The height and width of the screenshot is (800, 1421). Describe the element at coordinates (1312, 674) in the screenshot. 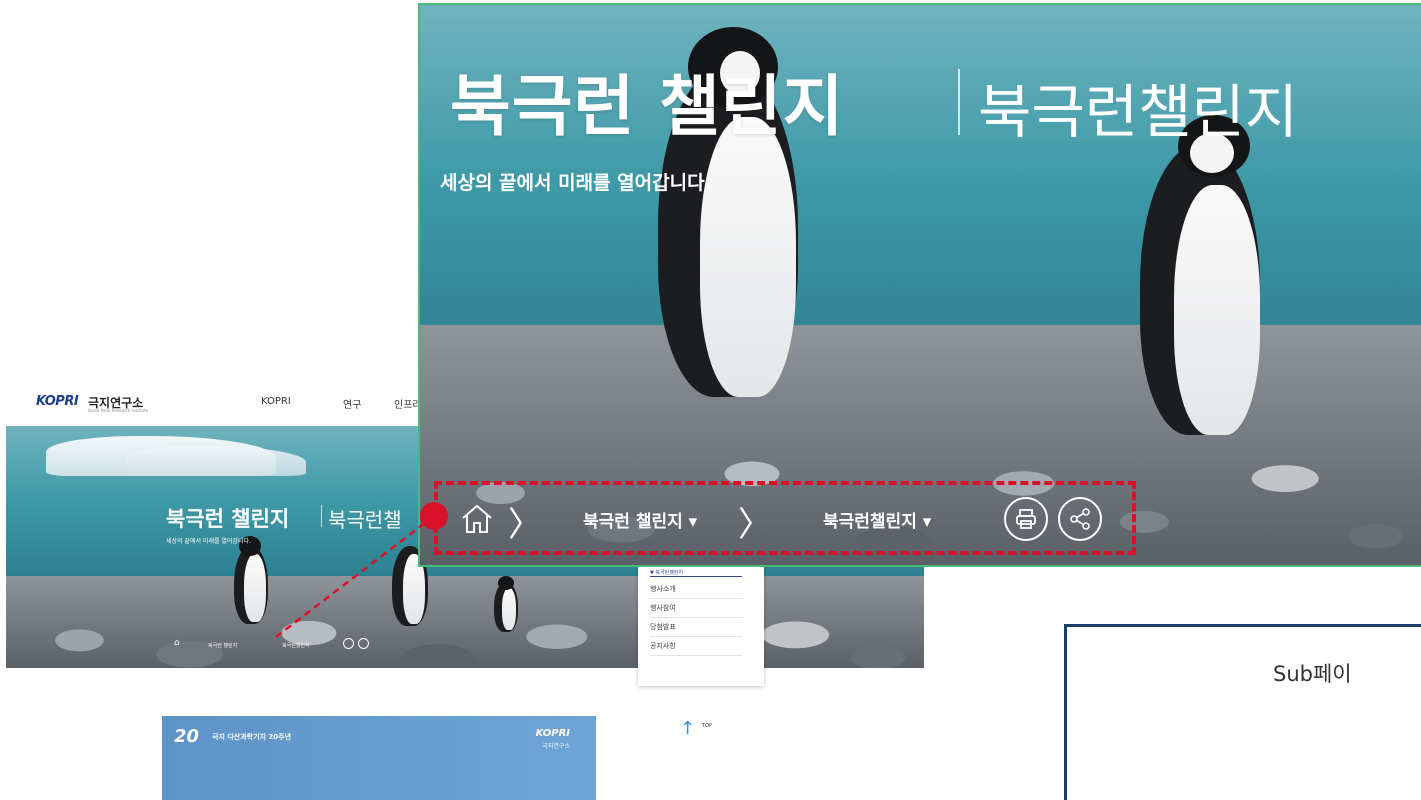

I see `sub-page-label: Sub페이` at that location.